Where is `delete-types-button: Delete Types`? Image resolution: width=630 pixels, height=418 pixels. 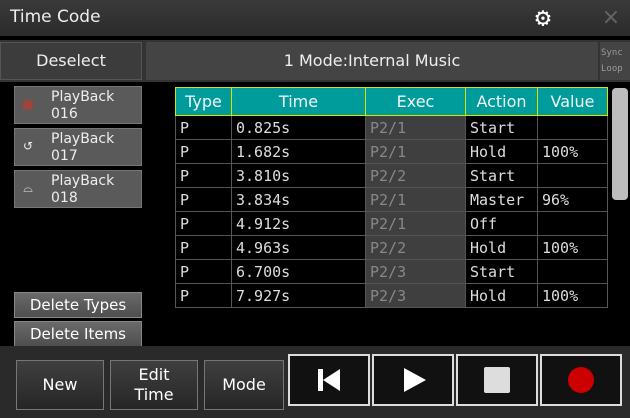
delete-types-button: Delete Types is located at coordinates (78, 305).